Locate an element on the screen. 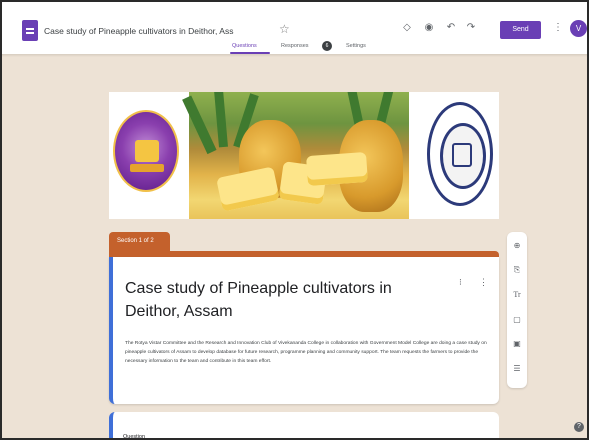 The height and width of the screenshot is (440, 589). add-question-icon: ⊕ is located at coordinates (517, 246).